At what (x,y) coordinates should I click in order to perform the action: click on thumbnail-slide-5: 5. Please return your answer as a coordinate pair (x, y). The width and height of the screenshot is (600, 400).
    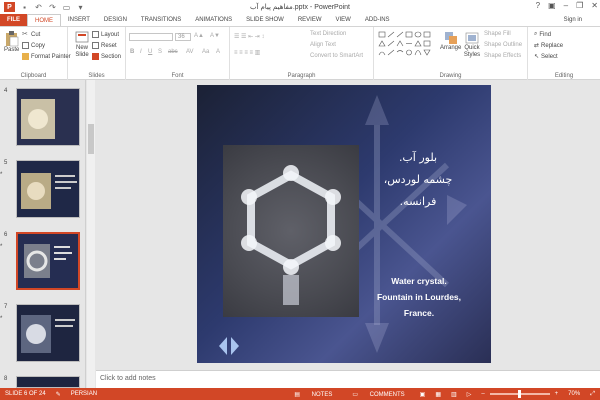
    Looking at the image, I should click on (42, 189).